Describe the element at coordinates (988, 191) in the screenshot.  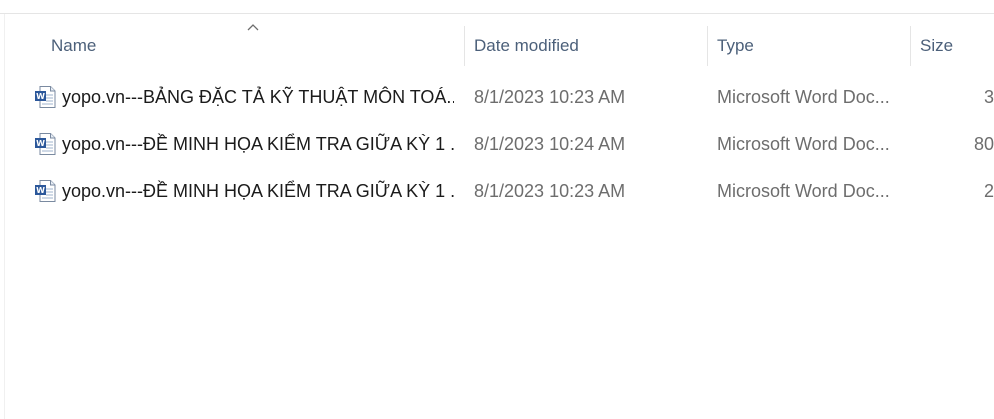
I see `file-size: 2` at that location.